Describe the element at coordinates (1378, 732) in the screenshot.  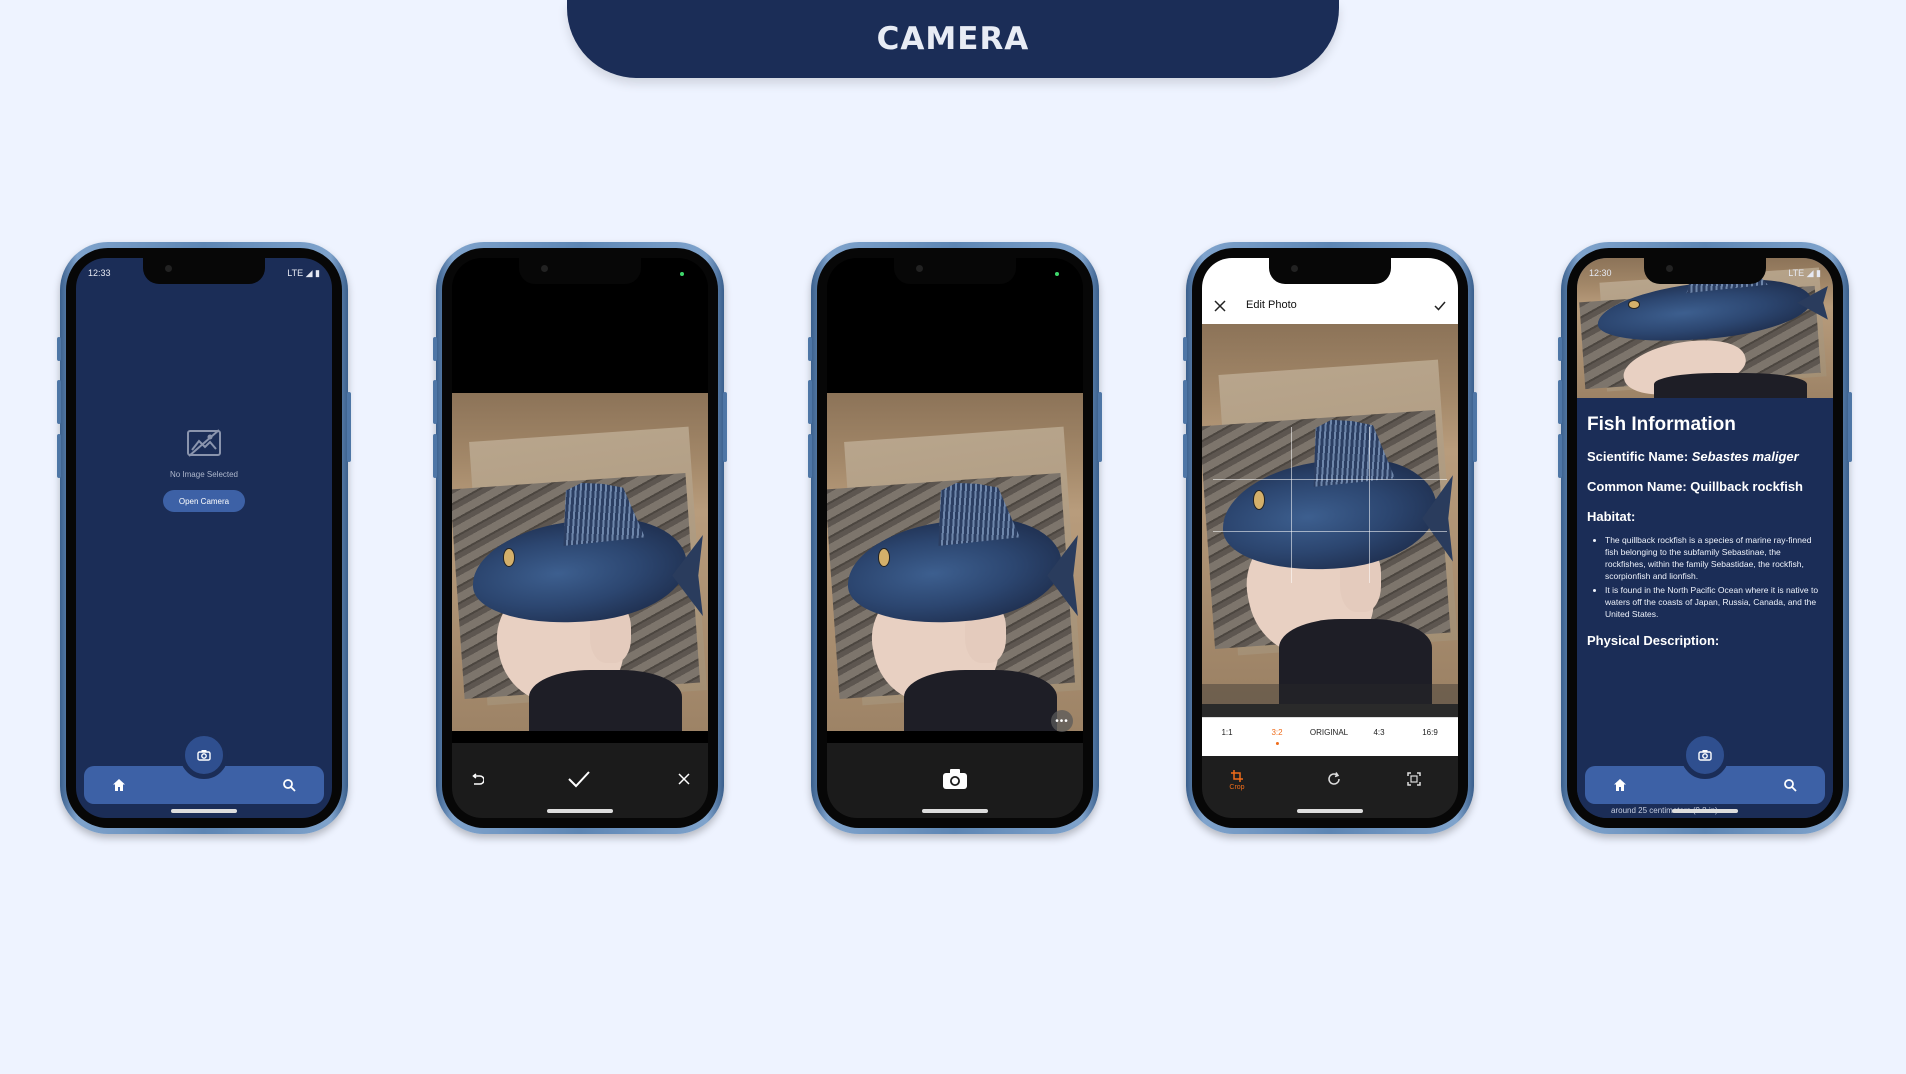
I see `ratio-4-3: 4:3` at that location.